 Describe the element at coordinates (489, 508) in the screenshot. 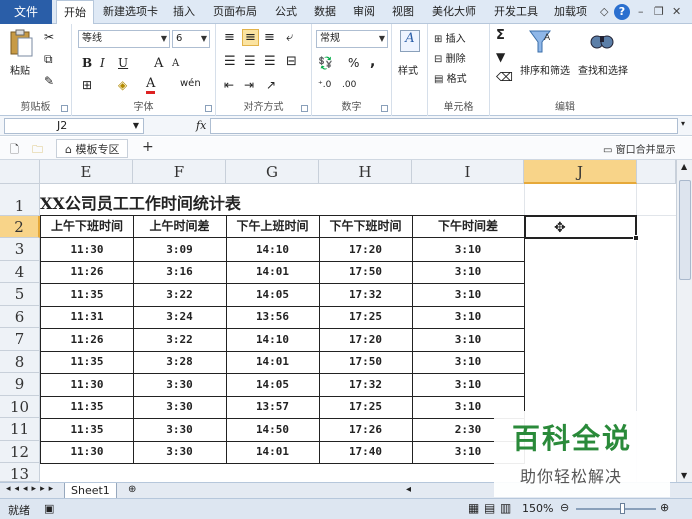

I see `page-layout-view-icon: ▤` at that location.